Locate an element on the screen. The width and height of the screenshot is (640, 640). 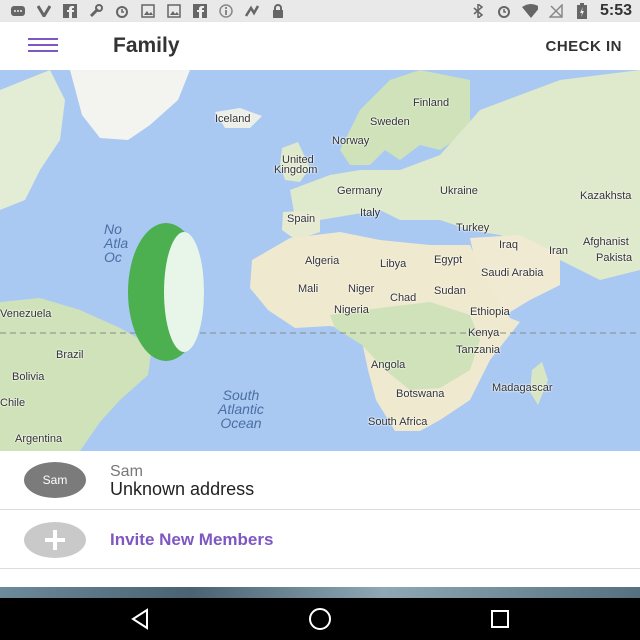
map-label: Sudan is located at coordinates (450, 291).